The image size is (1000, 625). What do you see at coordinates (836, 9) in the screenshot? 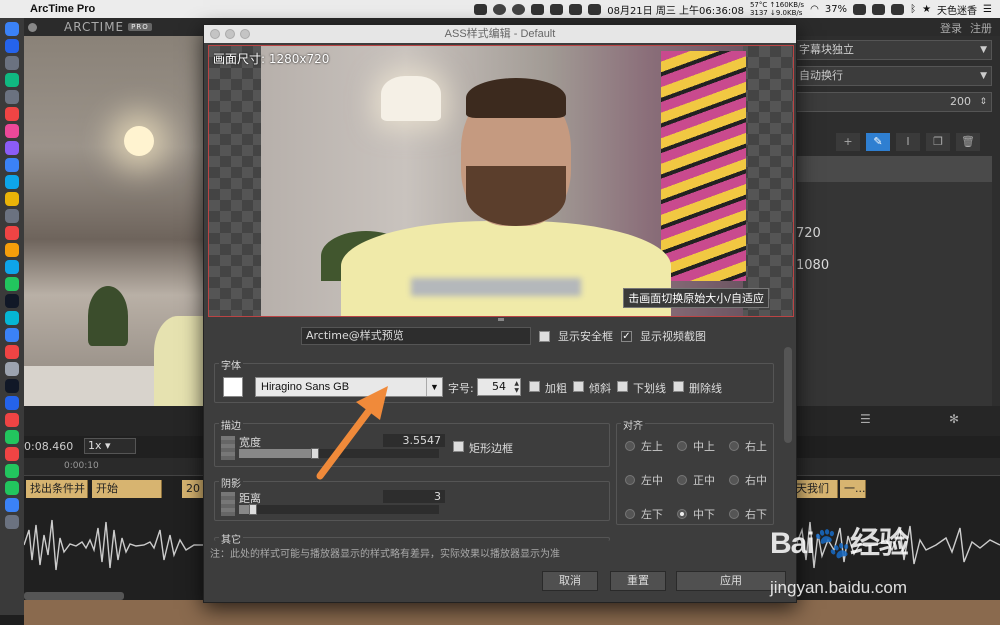
I see `battery-percent: 37%` at bounding box center [836, 9].